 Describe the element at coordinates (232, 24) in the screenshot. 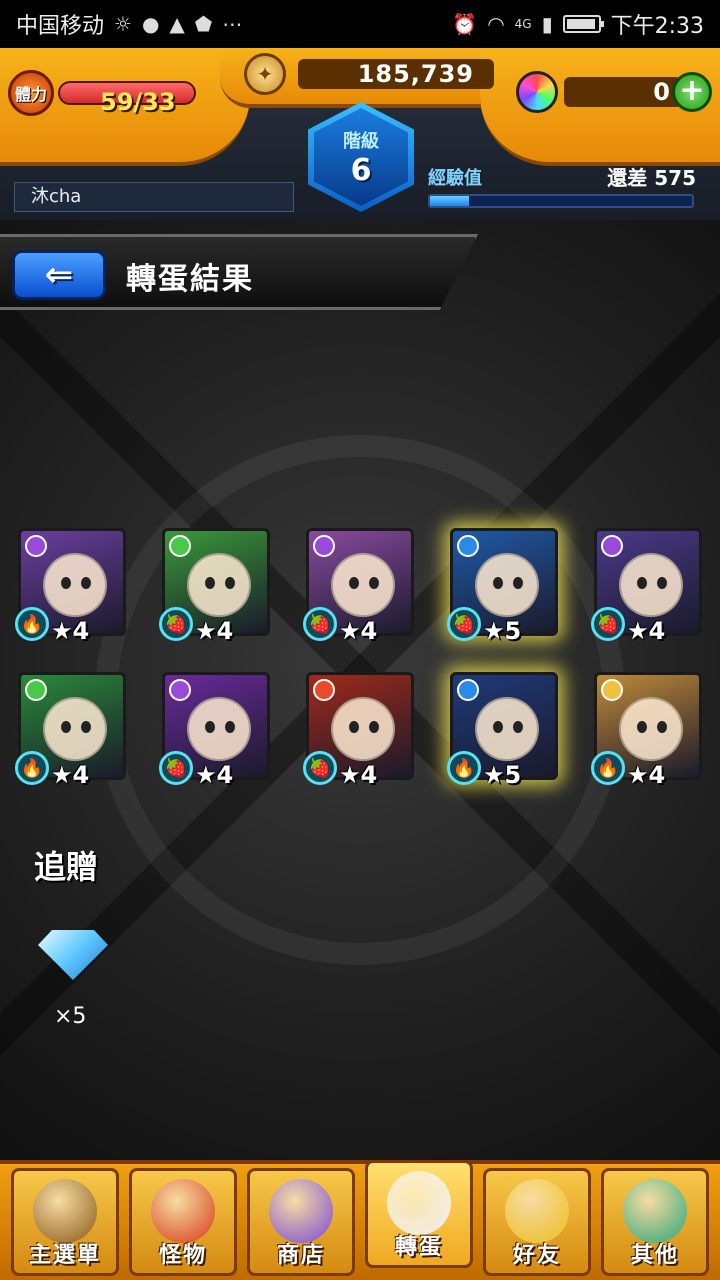

I see `more-icon: ⋯` at that location.